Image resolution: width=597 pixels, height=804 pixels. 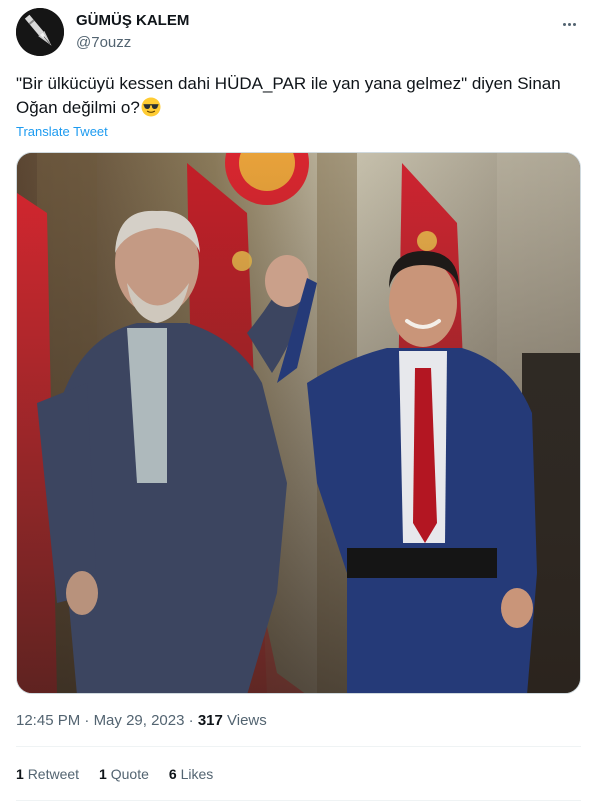 What do you see at coordinates (129, 774) in the screenshot?
I see `quotes-label: Quote` at bounding box center [129, 774].